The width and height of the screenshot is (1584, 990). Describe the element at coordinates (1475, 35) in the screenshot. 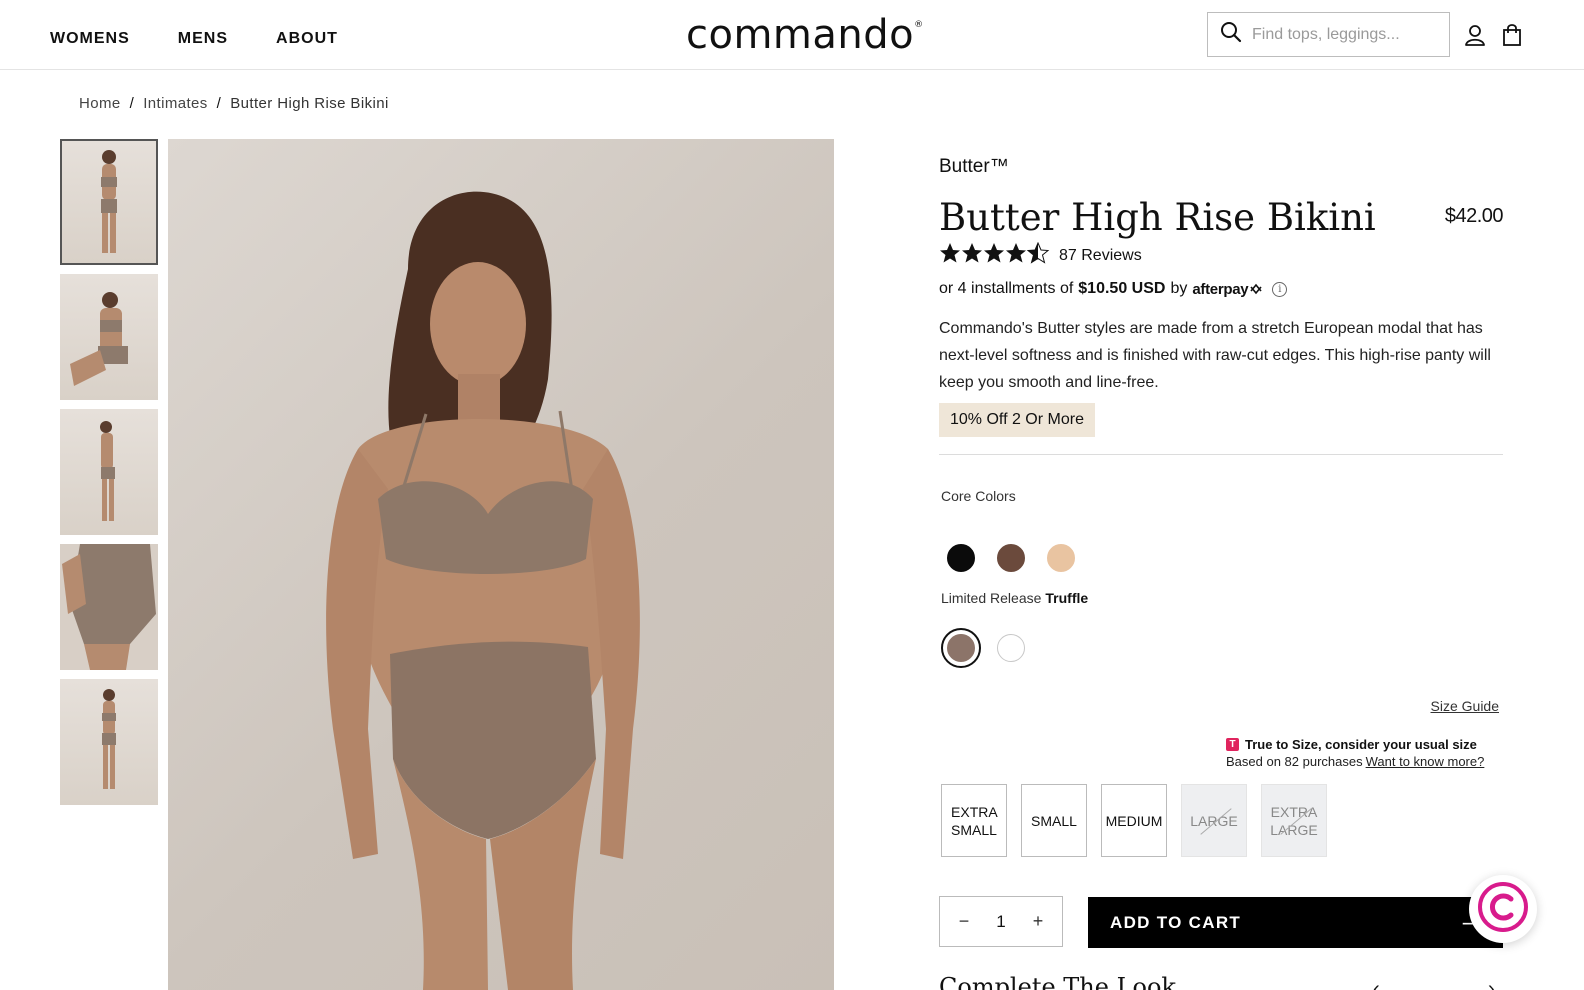

I see `account-icon` at that location.